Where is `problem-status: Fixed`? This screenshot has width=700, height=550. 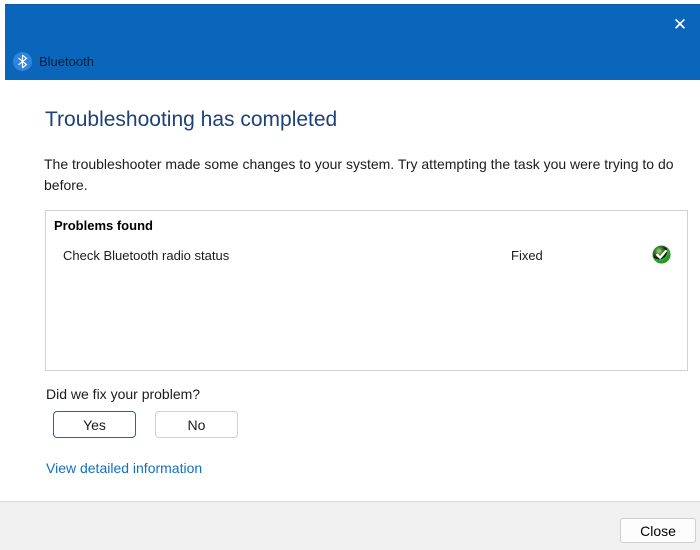
problem-status: Fixed is located at coordinates (527, 255).